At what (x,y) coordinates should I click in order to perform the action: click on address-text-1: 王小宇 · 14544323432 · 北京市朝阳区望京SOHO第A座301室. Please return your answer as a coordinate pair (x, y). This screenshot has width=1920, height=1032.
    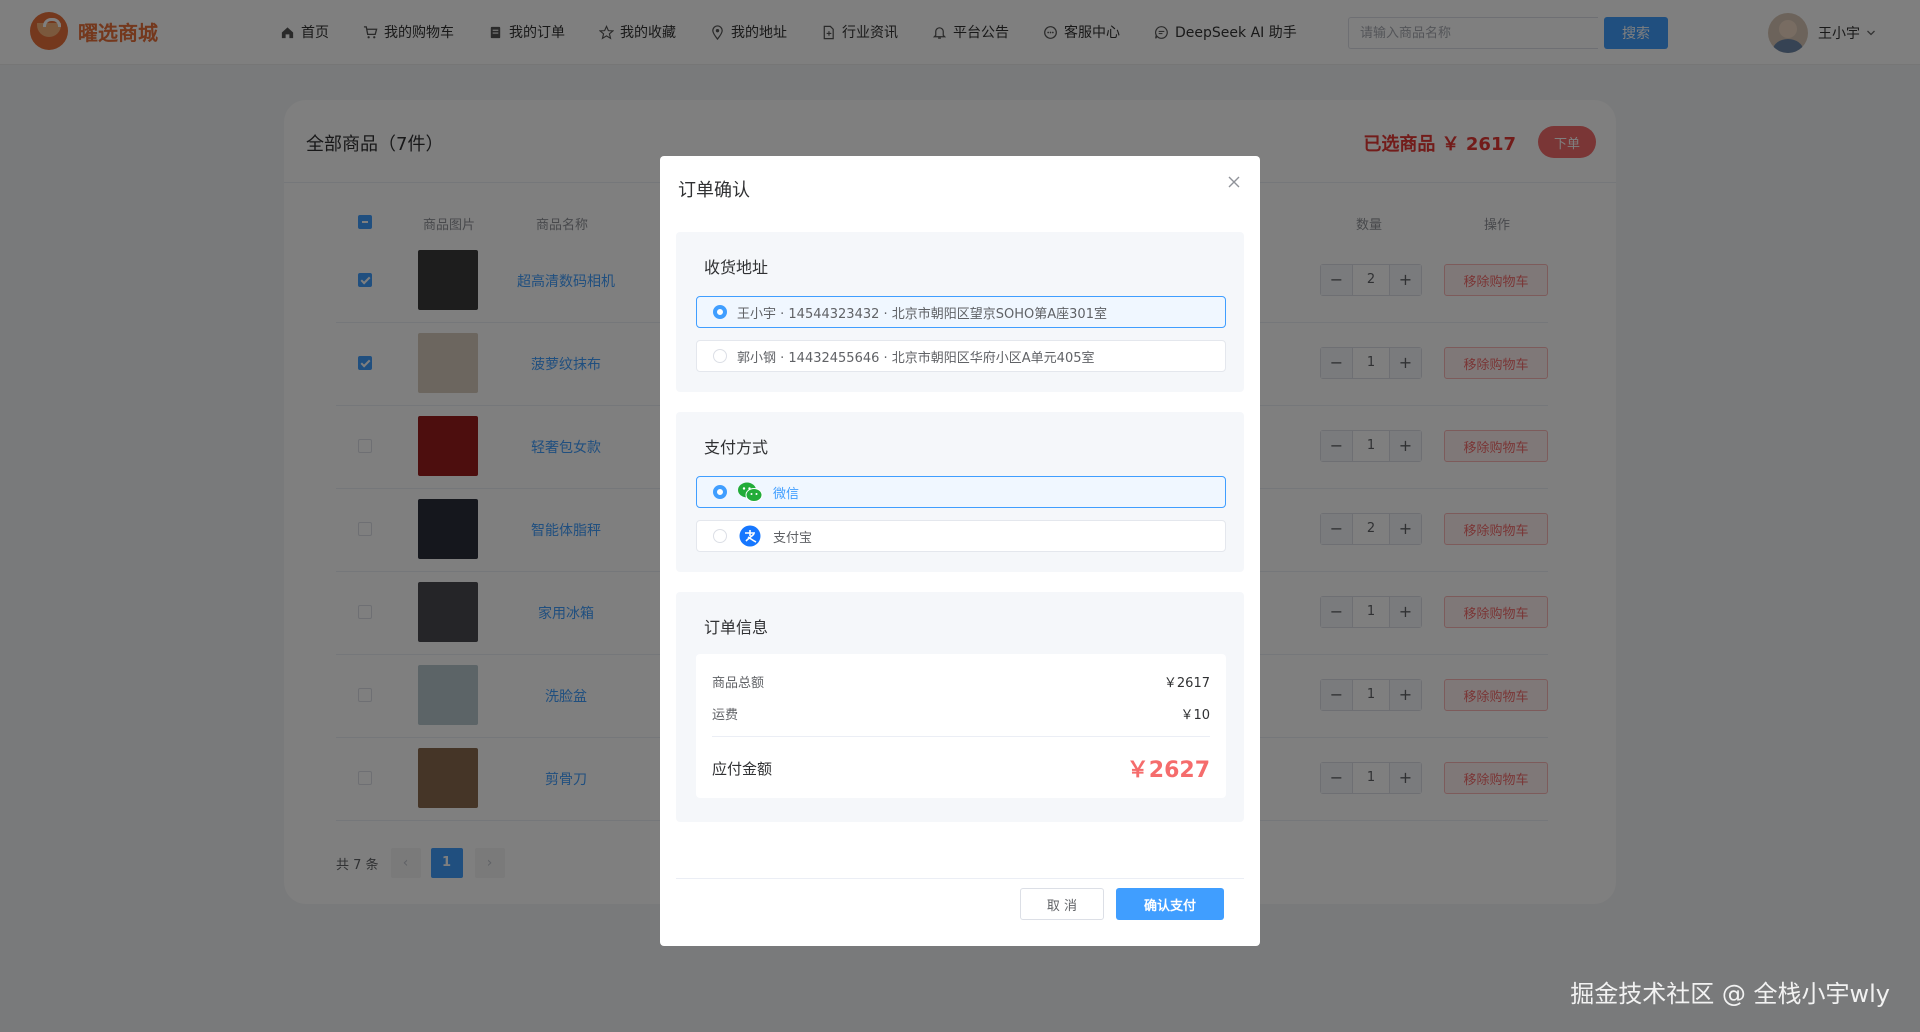
    Looking at the image, I should click on (922, 314).